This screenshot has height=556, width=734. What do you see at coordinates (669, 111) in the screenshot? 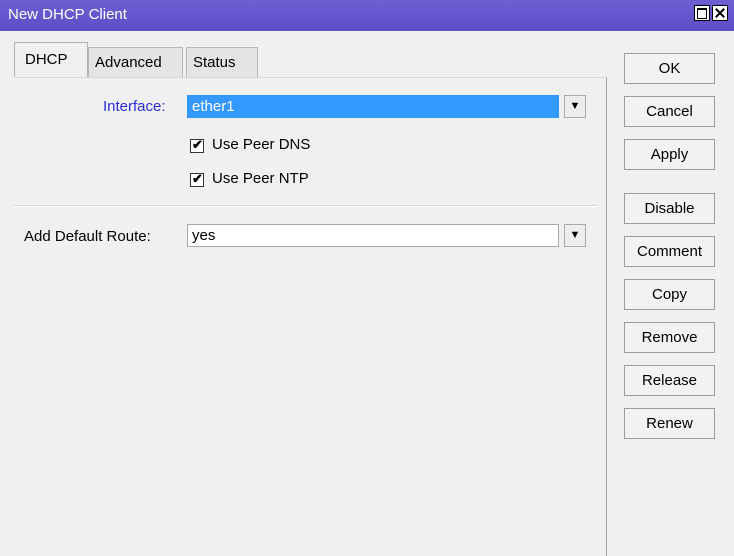
I see `cancel-button: Cancel` at bounding box center [669, 111].